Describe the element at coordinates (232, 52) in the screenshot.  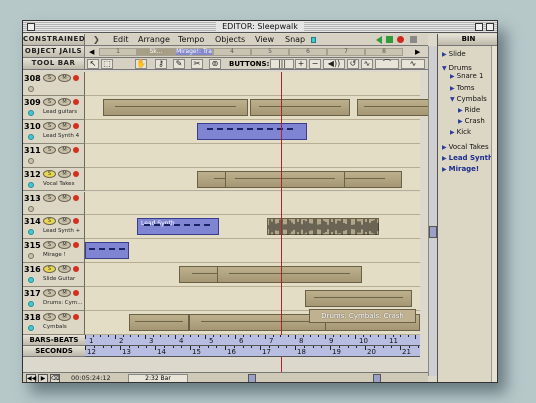
I see `jail-4: 4` at that location.